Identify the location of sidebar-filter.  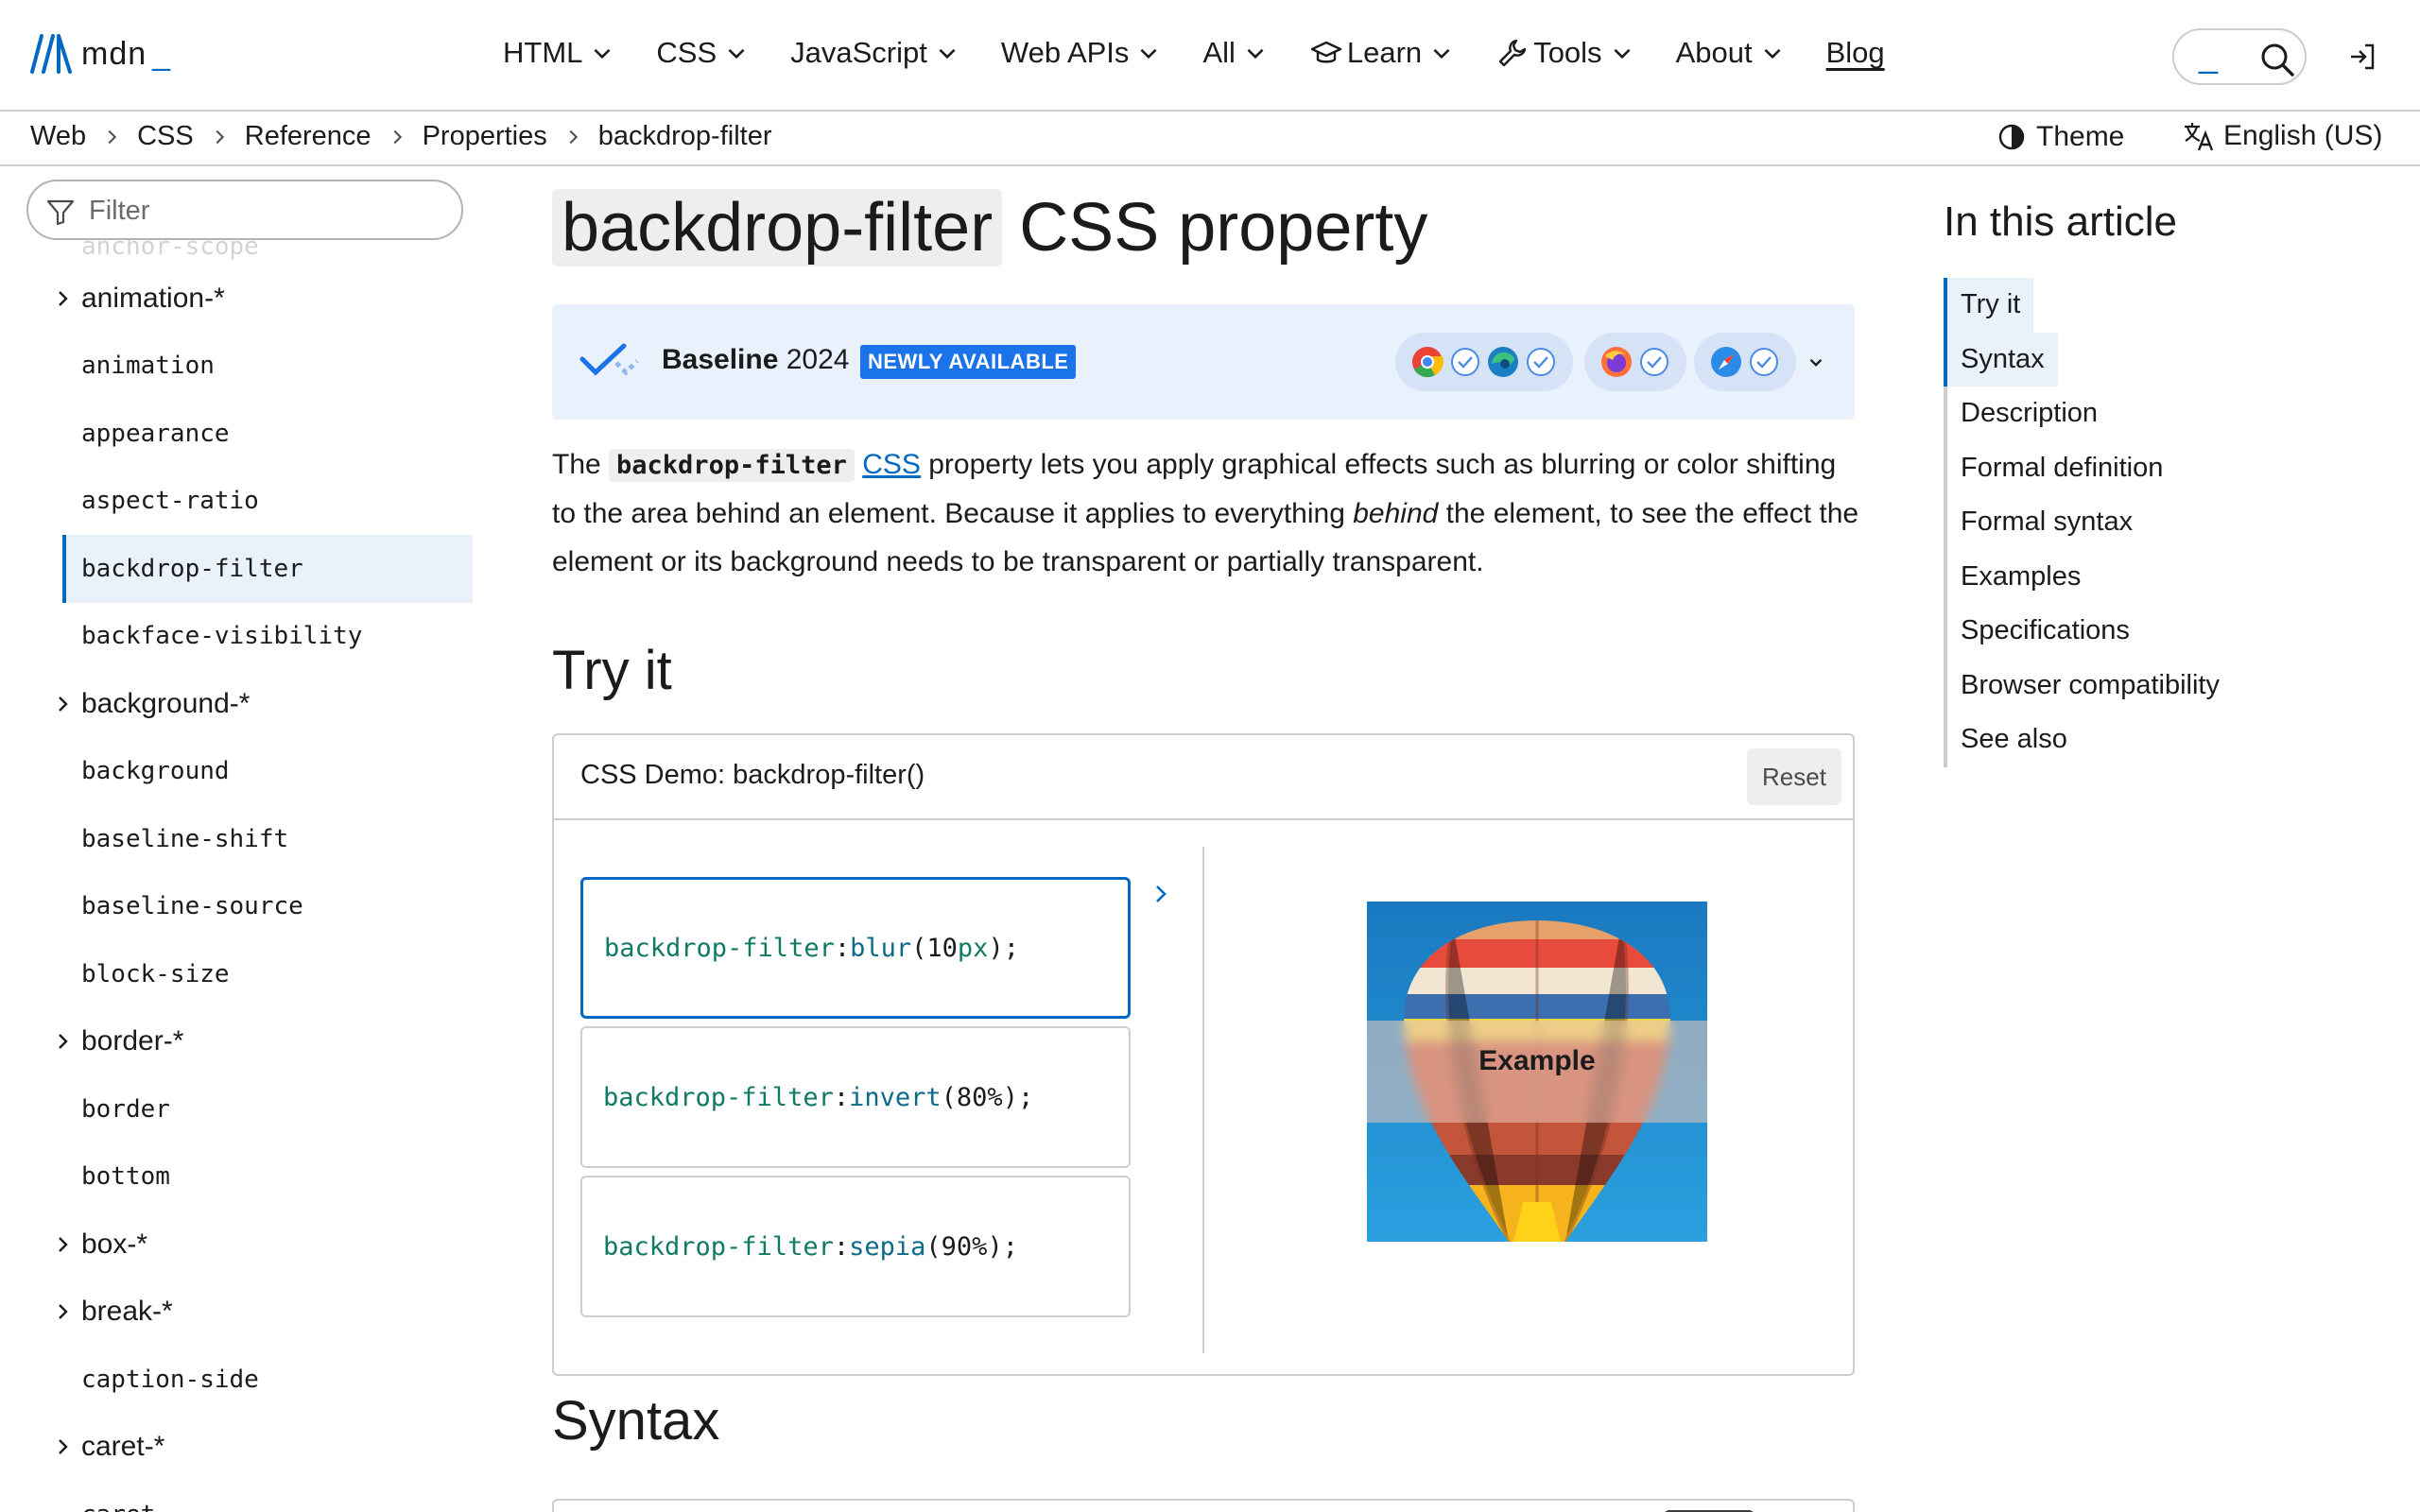
(245, 210).